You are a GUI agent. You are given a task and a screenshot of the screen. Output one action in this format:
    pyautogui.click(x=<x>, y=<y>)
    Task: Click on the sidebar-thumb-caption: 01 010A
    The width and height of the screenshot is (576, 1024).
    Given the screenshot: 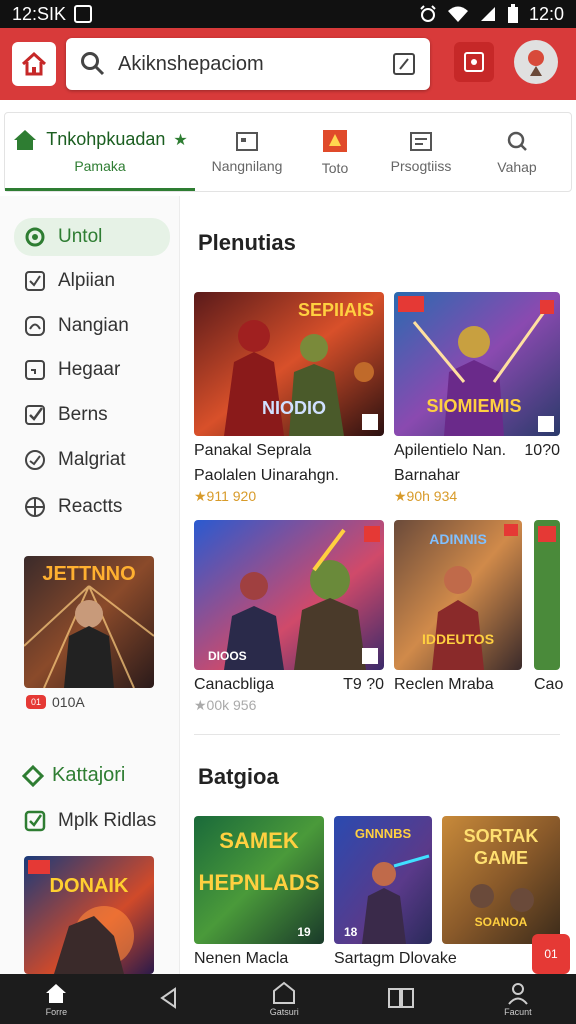 What is the action you would take?
    pyautogui.click(x=55, y=702)
    